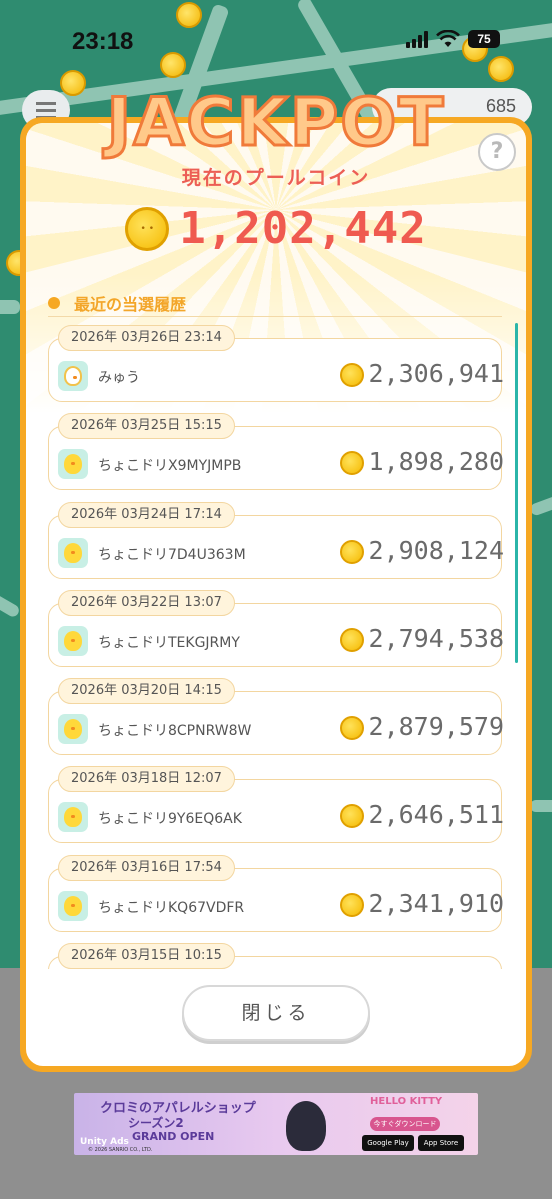 This screenshot has width=552, height=1199. Describe the element at coordinates (146, 779) in the screenshot. I see `entry-date: 2026年 03月18日 12:07` at that location.